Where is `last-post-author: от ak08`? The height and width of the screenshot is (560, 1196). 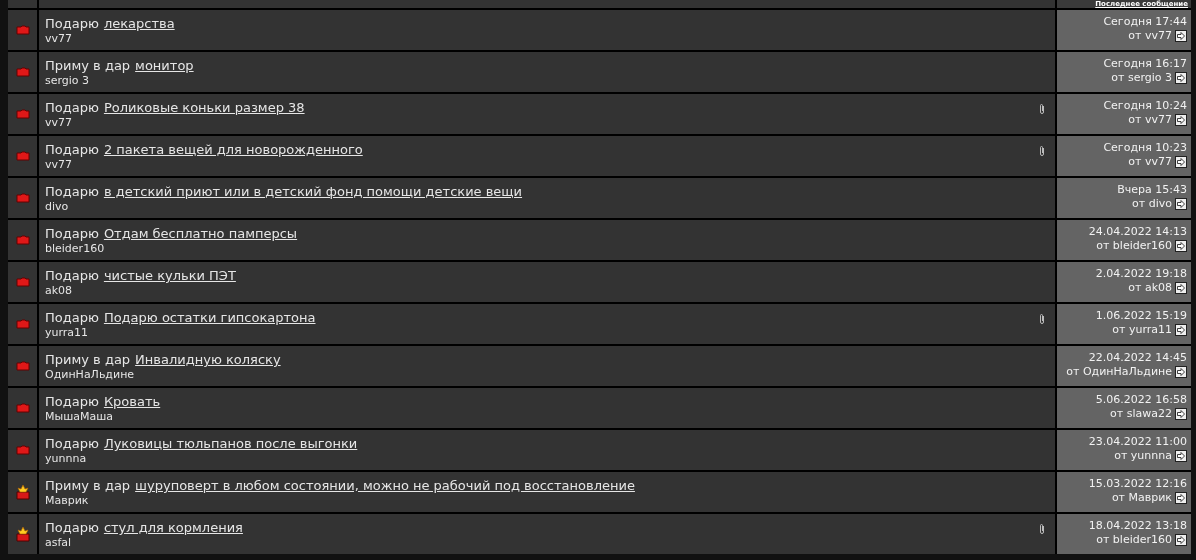 last-post-author: от ak08 is located at coordinates (1150, 288).